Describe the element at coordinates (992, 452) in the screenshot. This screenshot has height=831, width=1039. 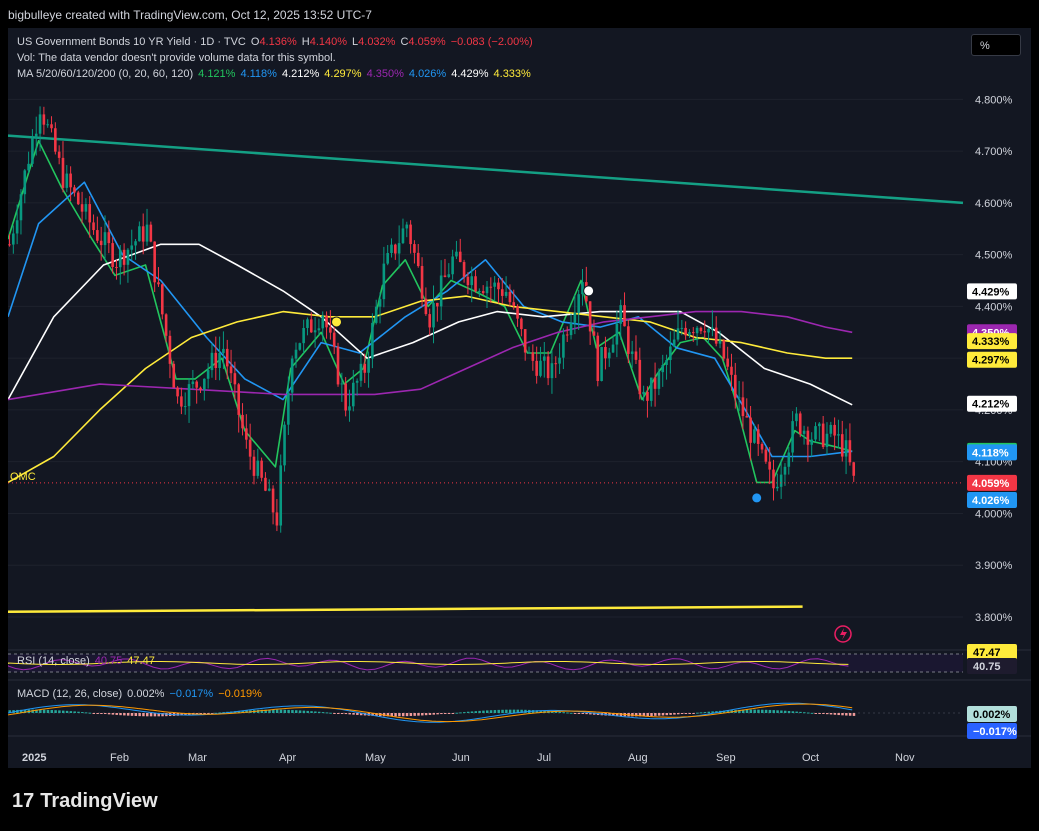
I see `price-label: 4.118%` at that location.